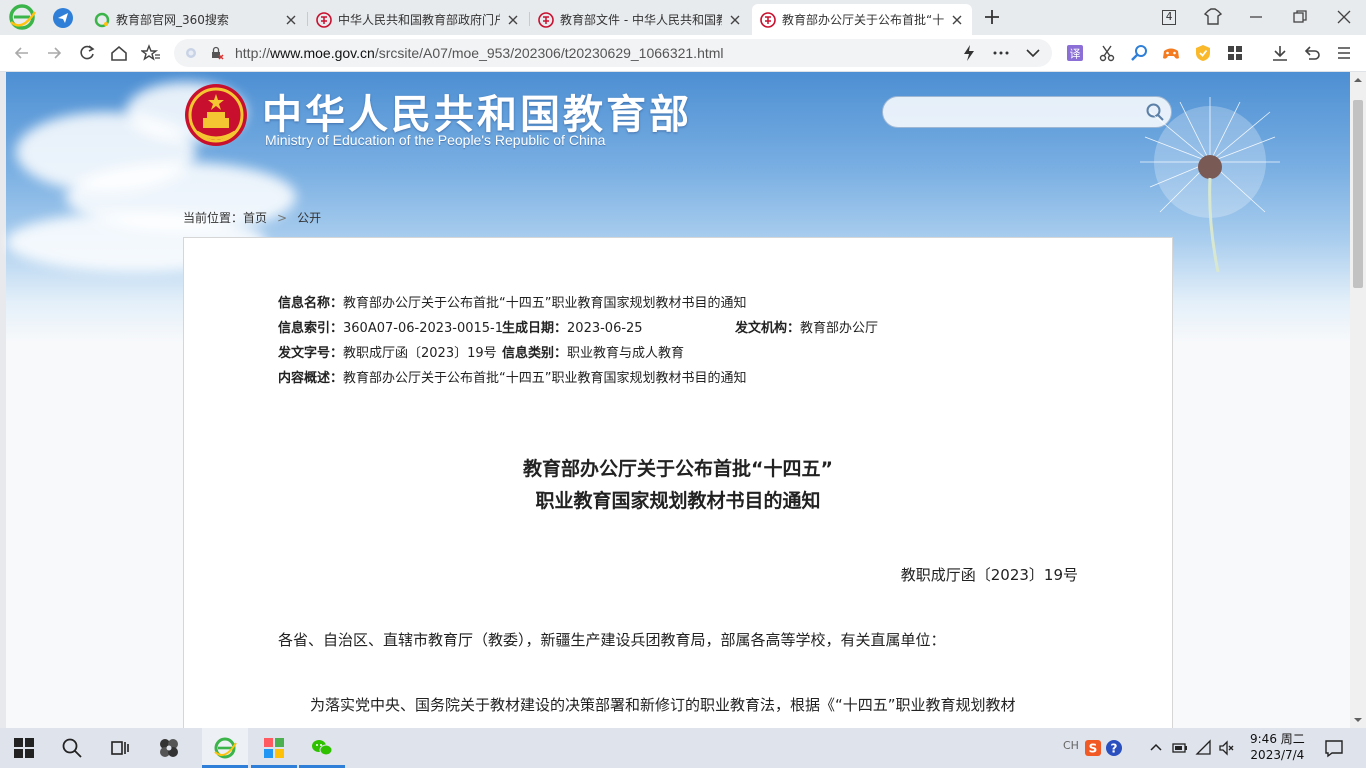  I want to click on tab-360-search: 教育部官网_360搜索, so click(196, 19).